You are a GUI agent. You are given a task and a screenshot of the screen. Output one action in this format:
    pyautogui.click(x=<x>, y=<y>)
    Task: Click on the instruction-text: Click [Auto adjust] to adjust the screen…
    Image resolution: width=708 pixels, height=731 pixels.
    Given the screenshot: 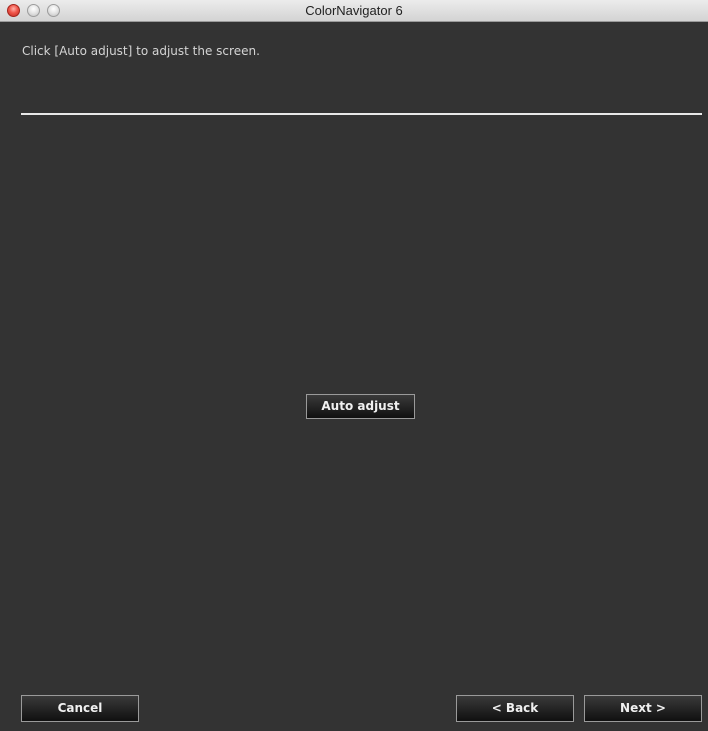 What is the action you would take?
    pyautogui.click(x=141, y=51)
    